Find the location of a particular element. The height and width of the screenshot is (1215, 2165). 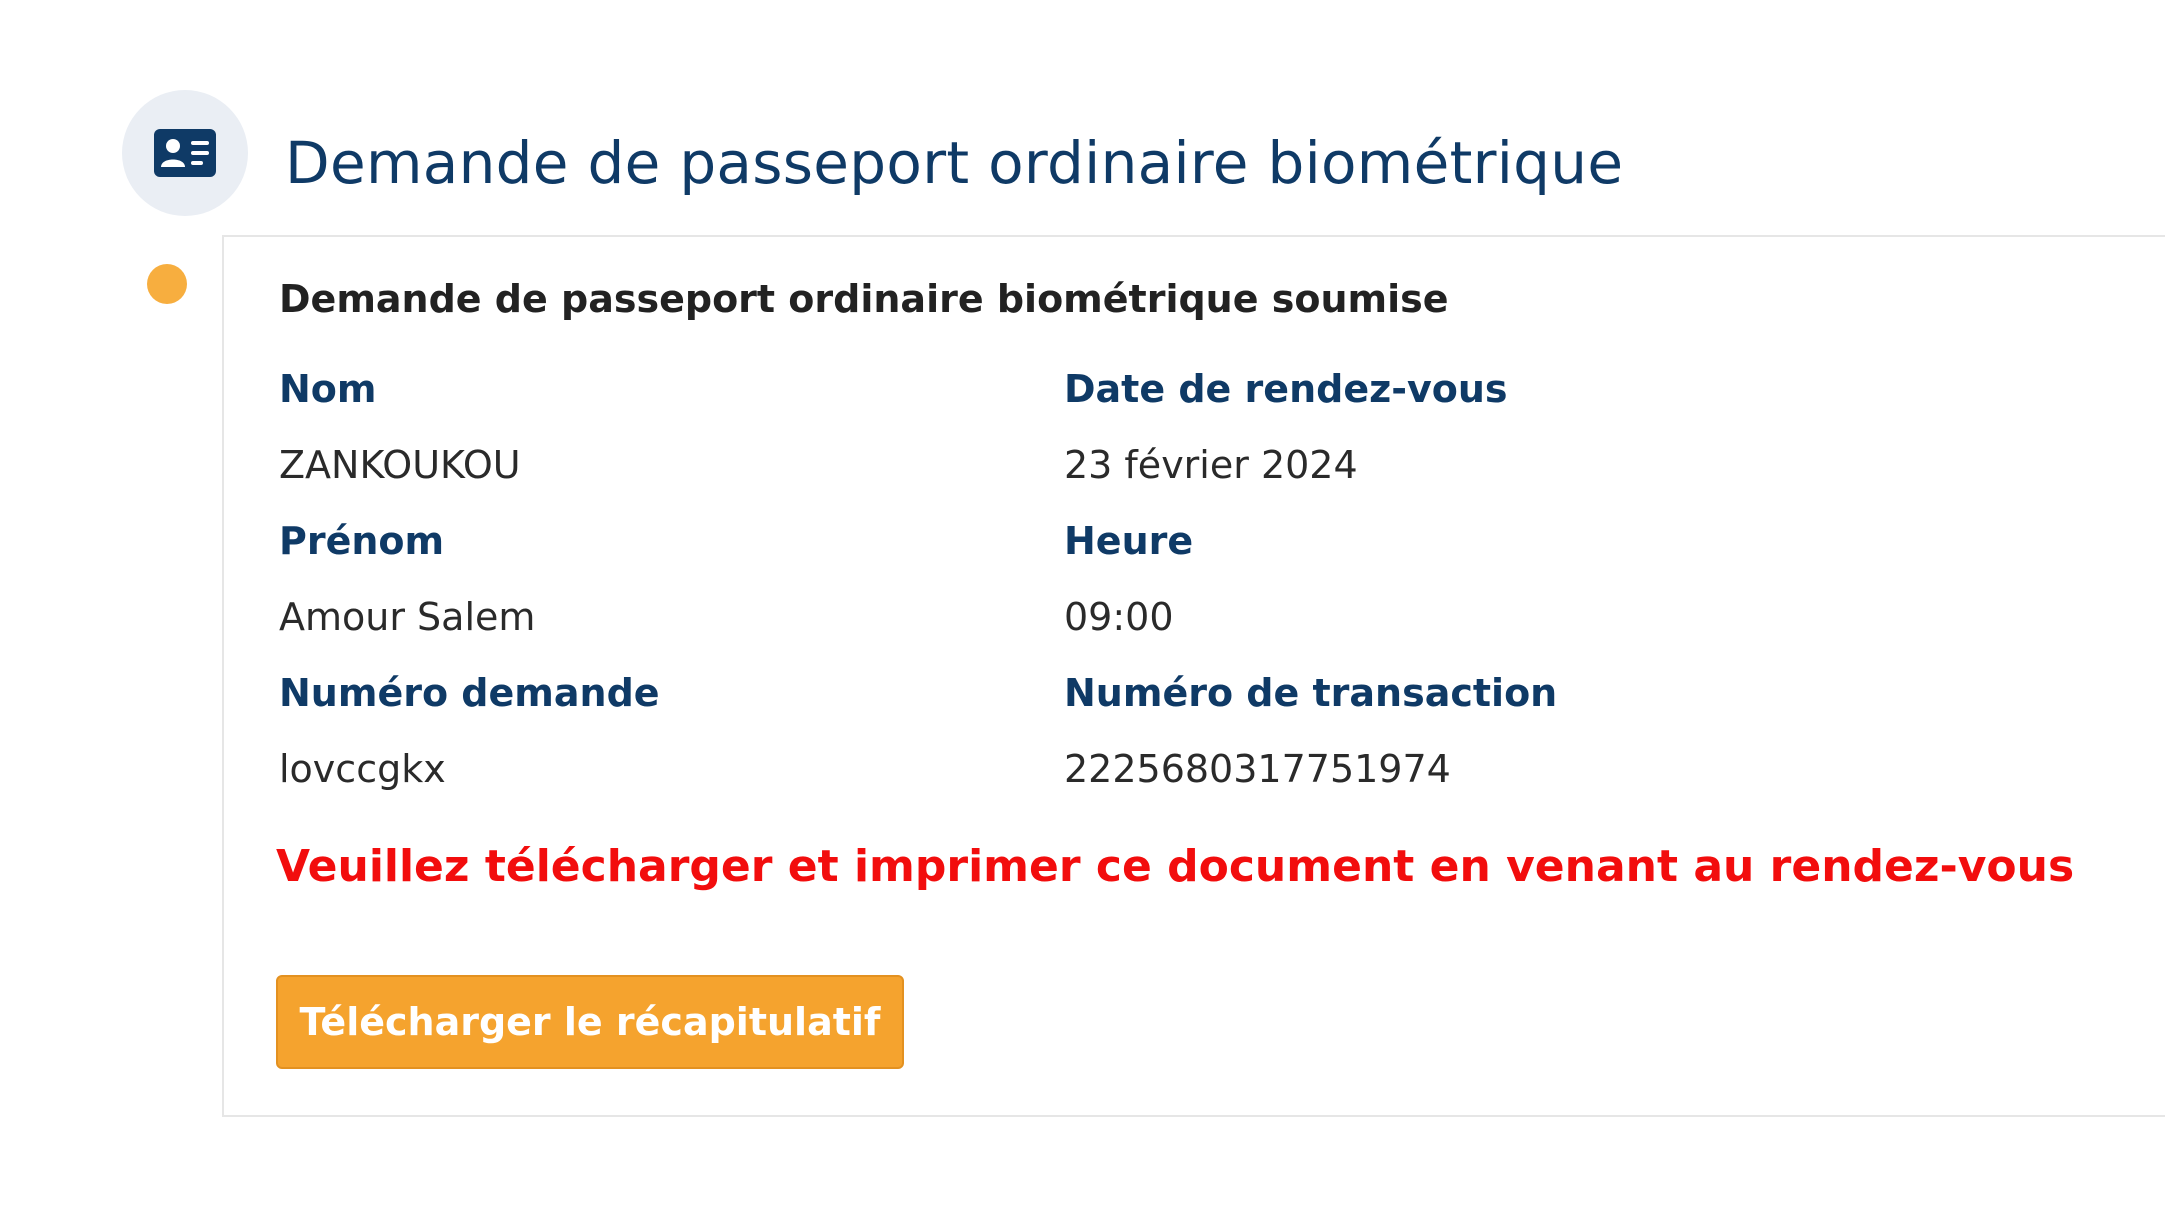

nom-value: ZANKOUKOU is located at coordinates (400, 465).